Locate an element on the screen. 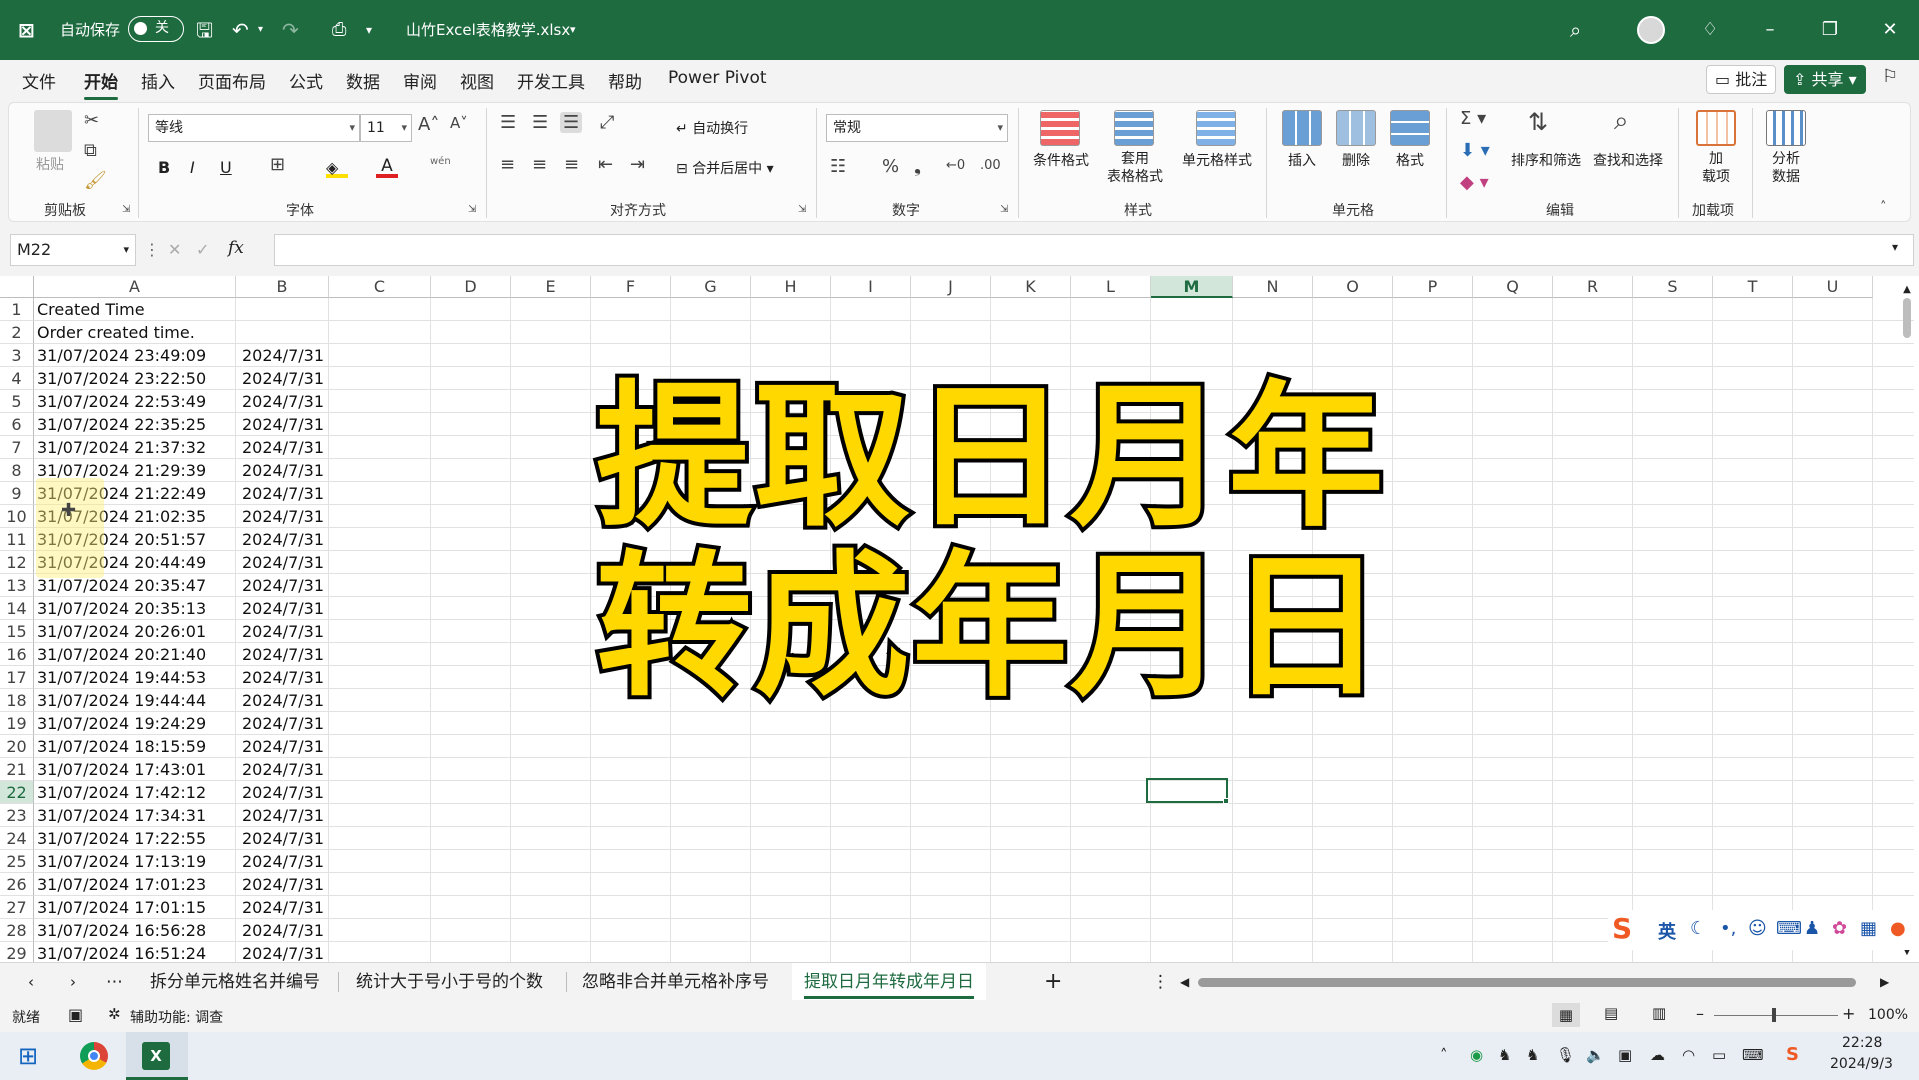 This screenshot has width=1919, height=1080. ime-mascot-icon: ● is located at coordinates (1898, 928).